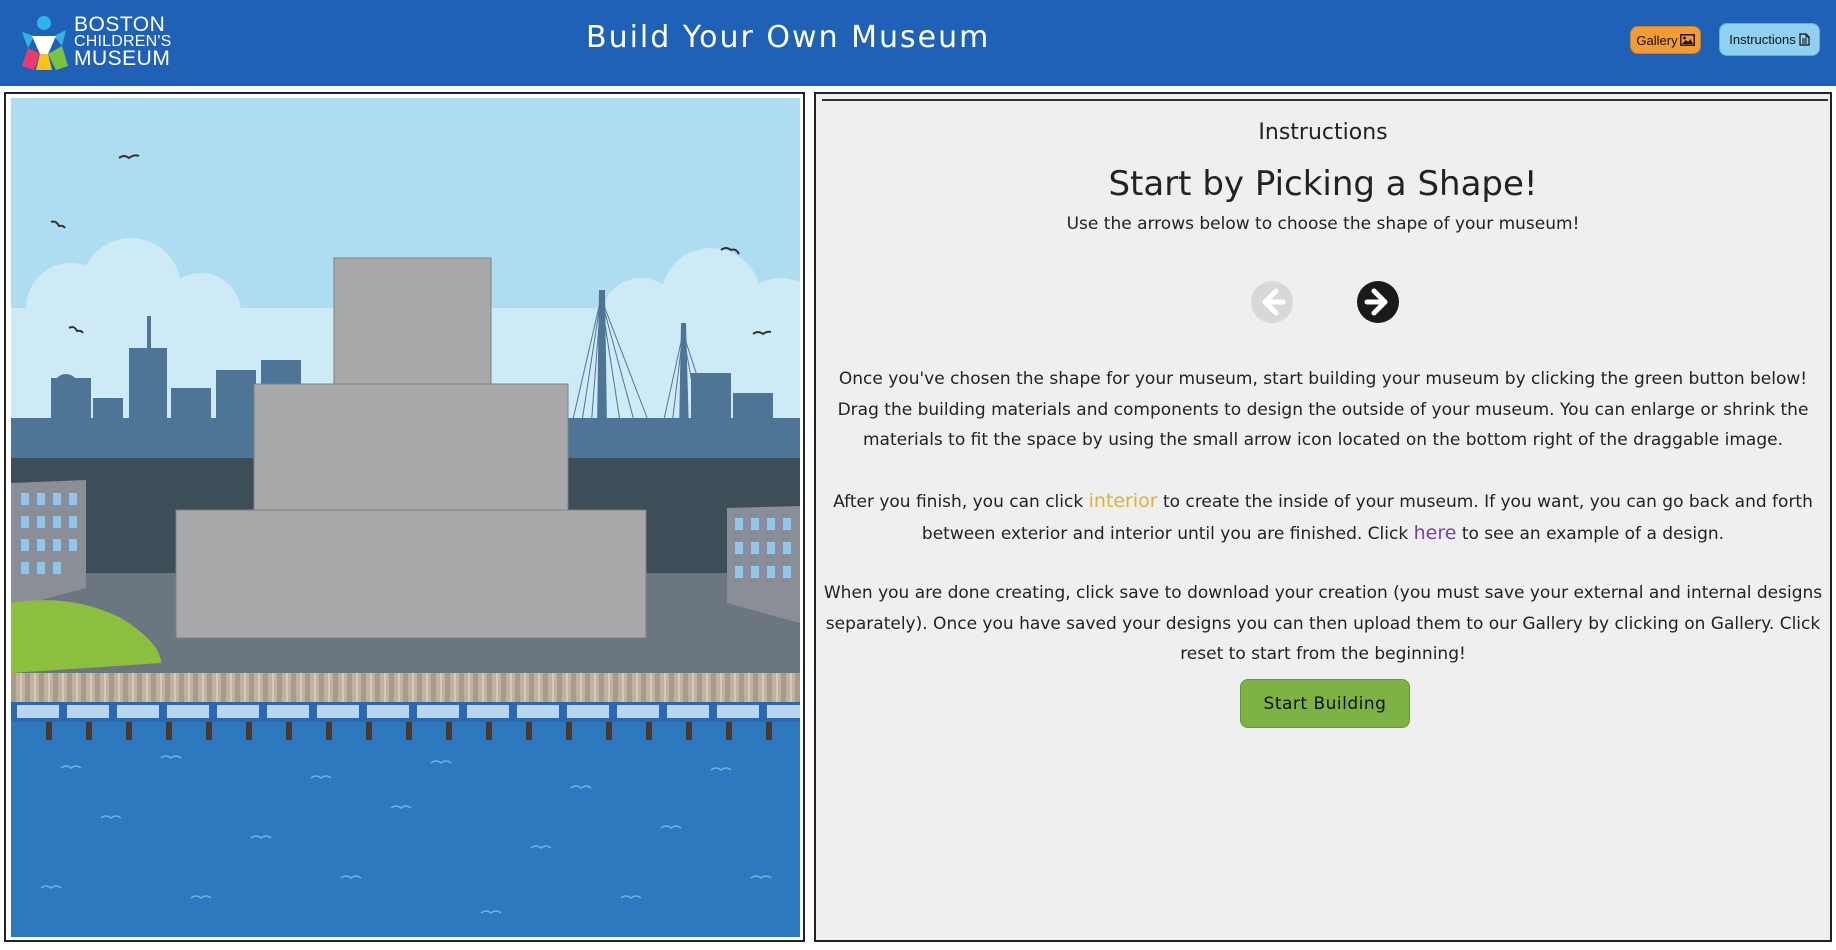 The image size is (1836, 950). I want to click on instructions-heading: Instructions, so click(1323, 132).